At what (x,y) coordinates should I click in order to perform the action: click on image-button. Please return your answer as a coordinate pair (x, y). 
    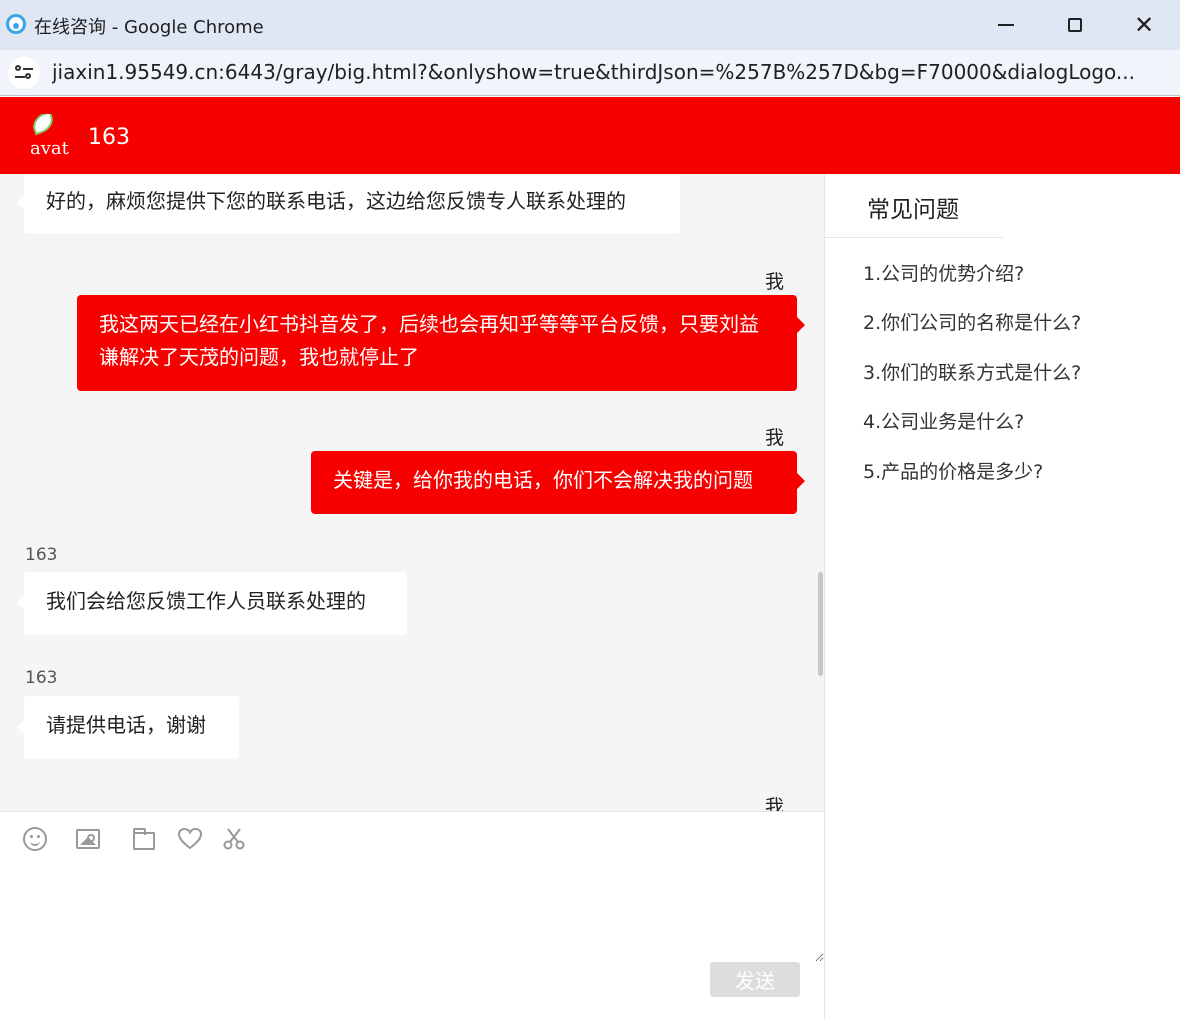
    Looking at the image, I should click on (88, 839).